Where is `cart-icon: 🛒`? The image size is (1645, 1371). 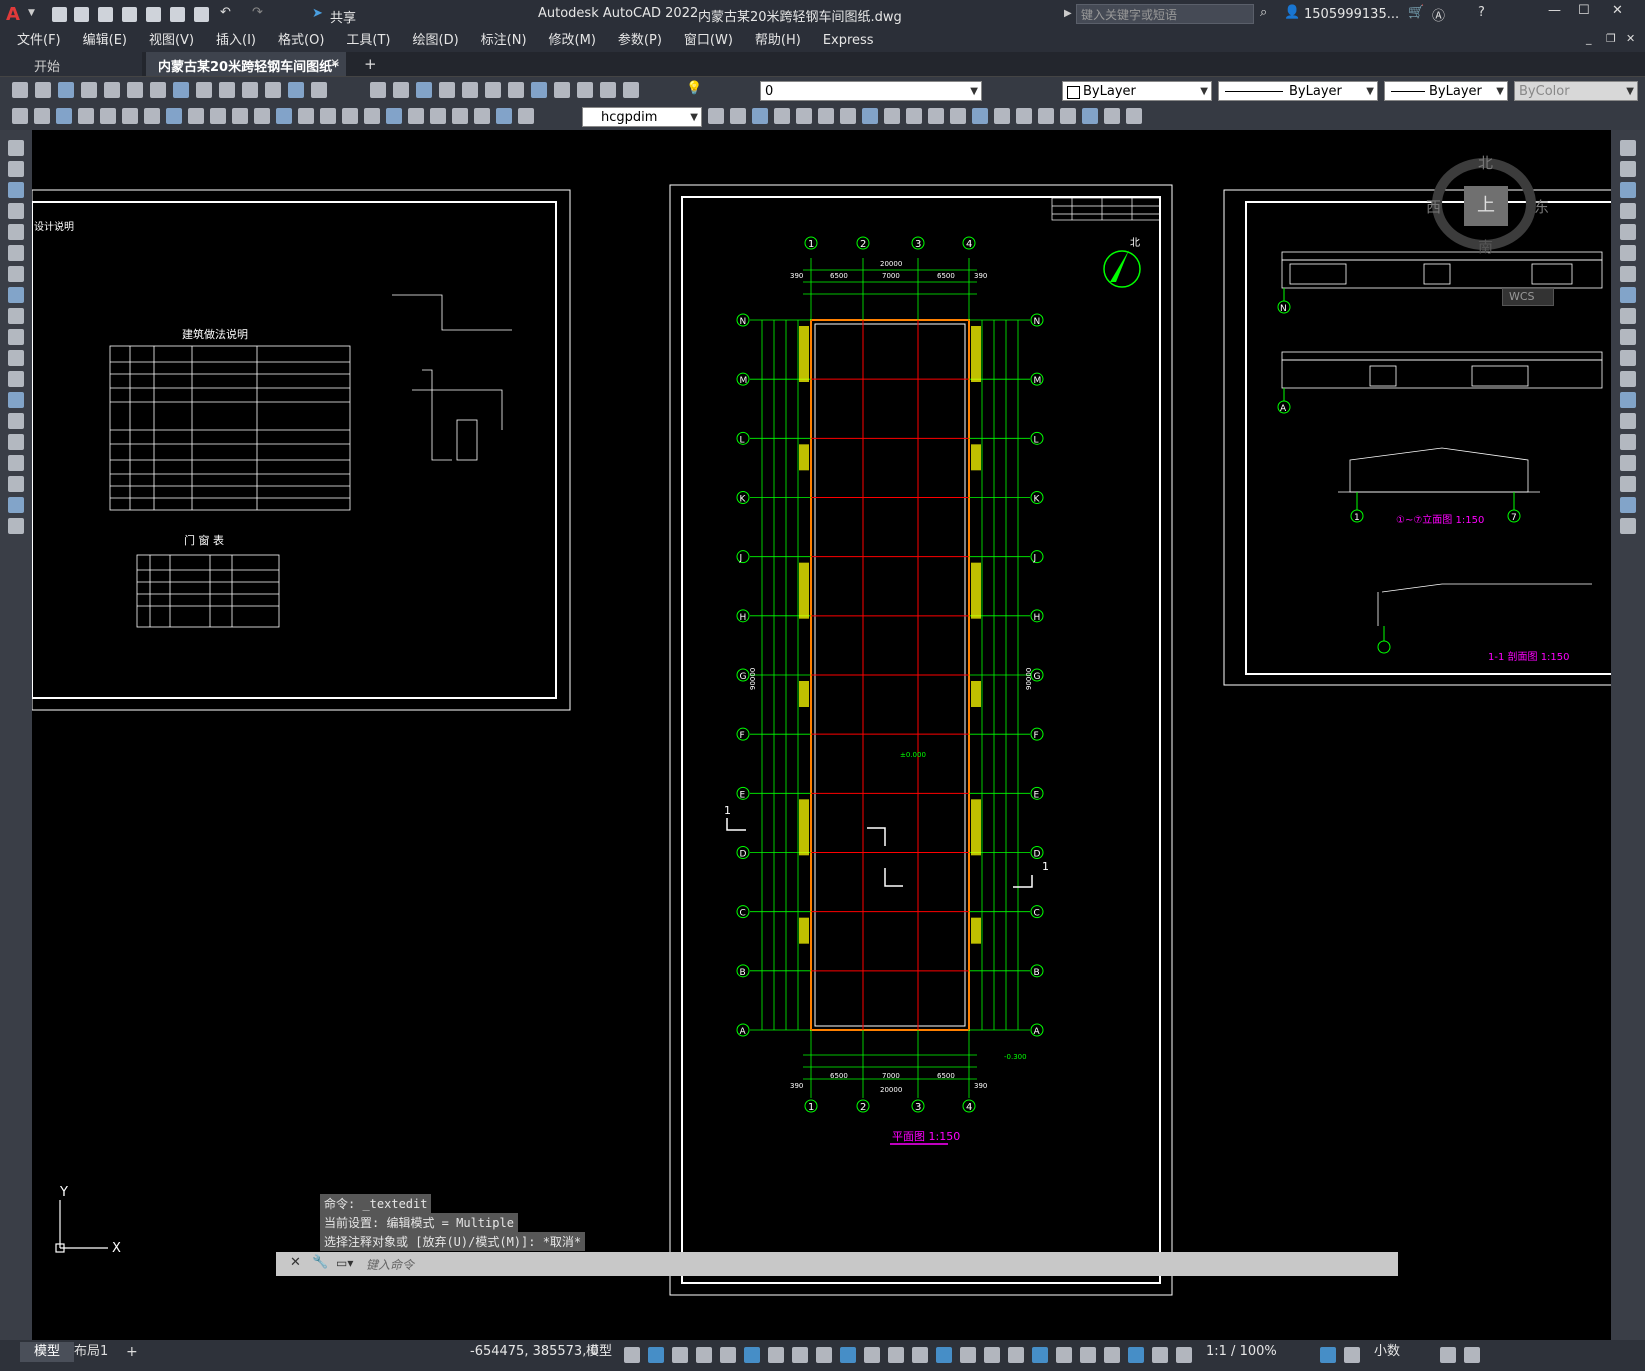 cart-icon: 🛒 is located at coordinates (1416, 12).